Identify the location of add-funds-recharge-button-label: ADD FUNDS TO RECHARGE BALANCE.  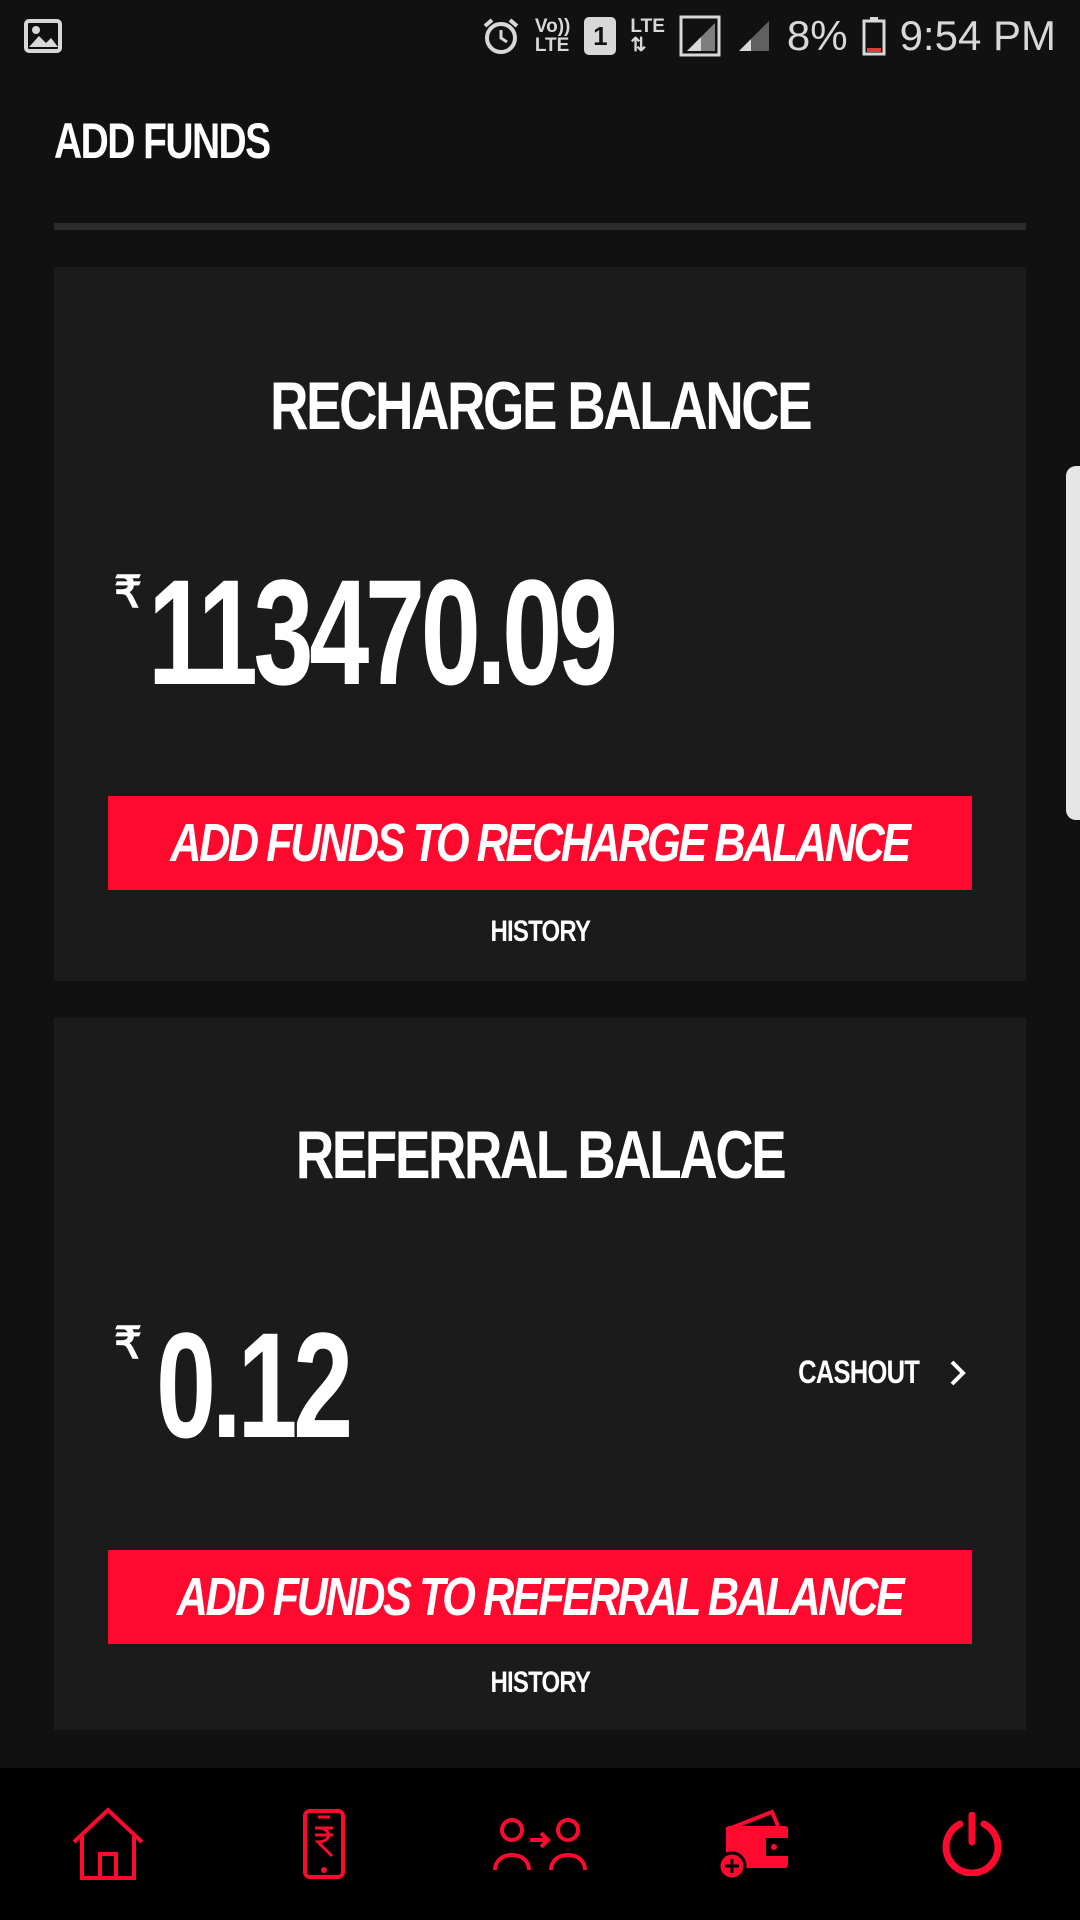
(541, 843).